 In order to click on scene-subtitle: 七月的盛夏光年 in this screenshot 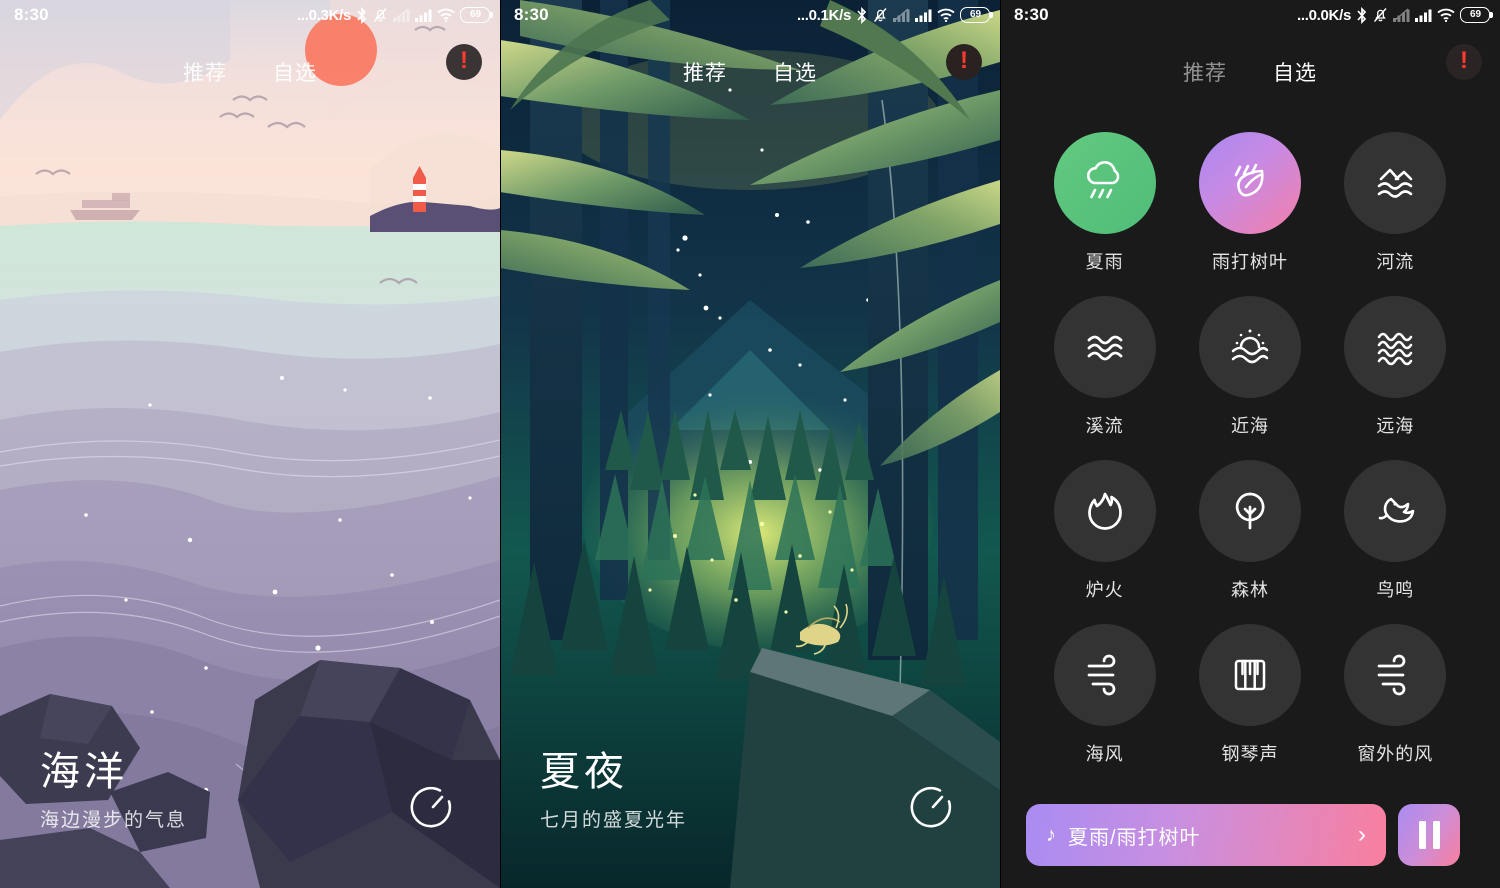, I will do `click(614, 820)`.